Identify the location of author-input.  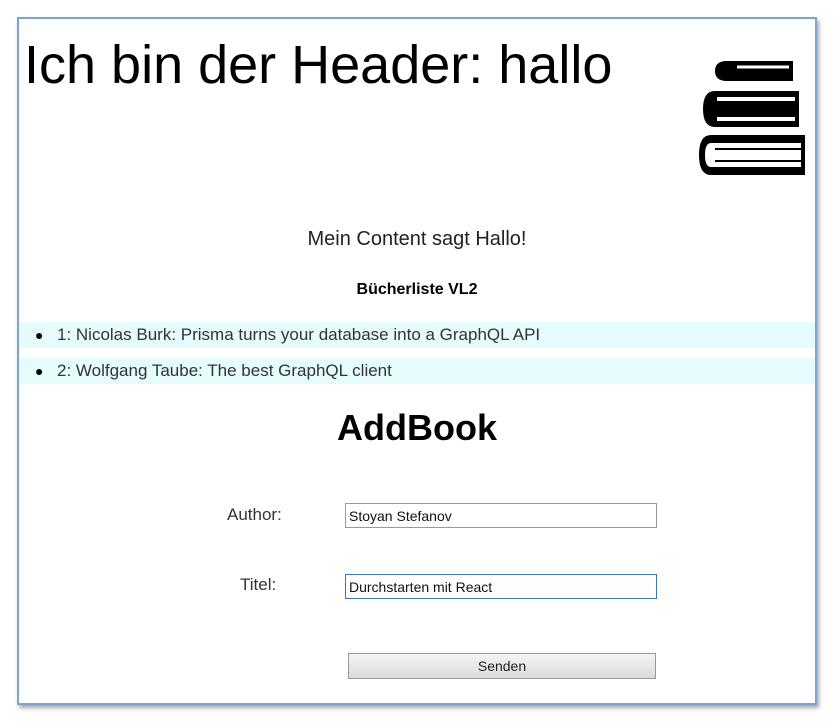
(501, 515).